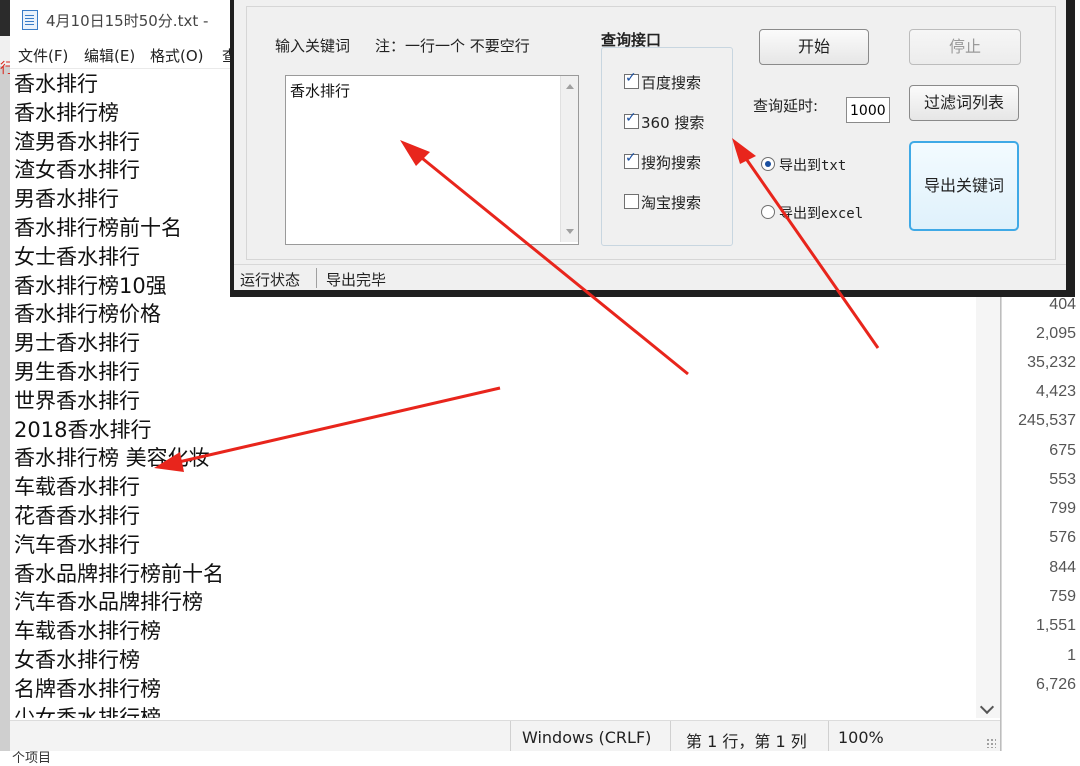  I want to click on notepad-document-icon, so click(30, 20).